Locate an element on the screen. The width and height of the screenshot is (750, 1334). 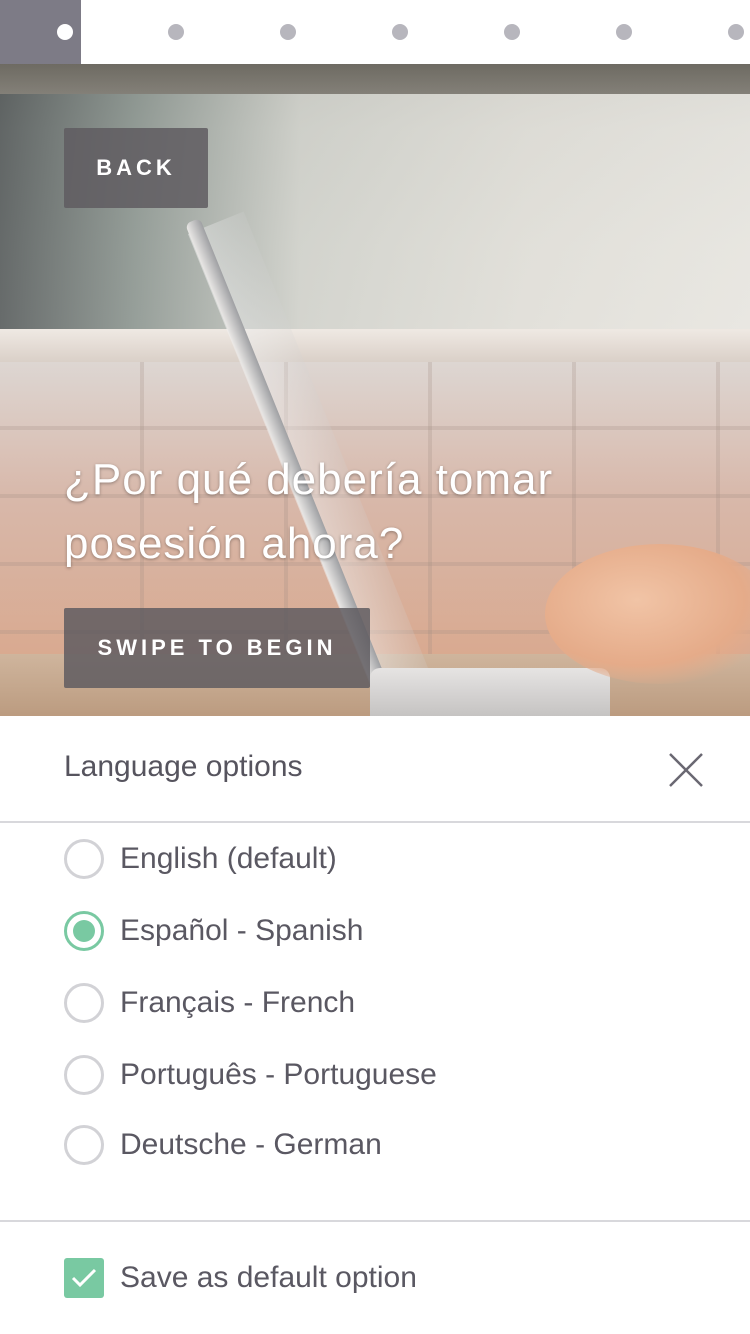
page-indicator is located at coordinates (375, 32).